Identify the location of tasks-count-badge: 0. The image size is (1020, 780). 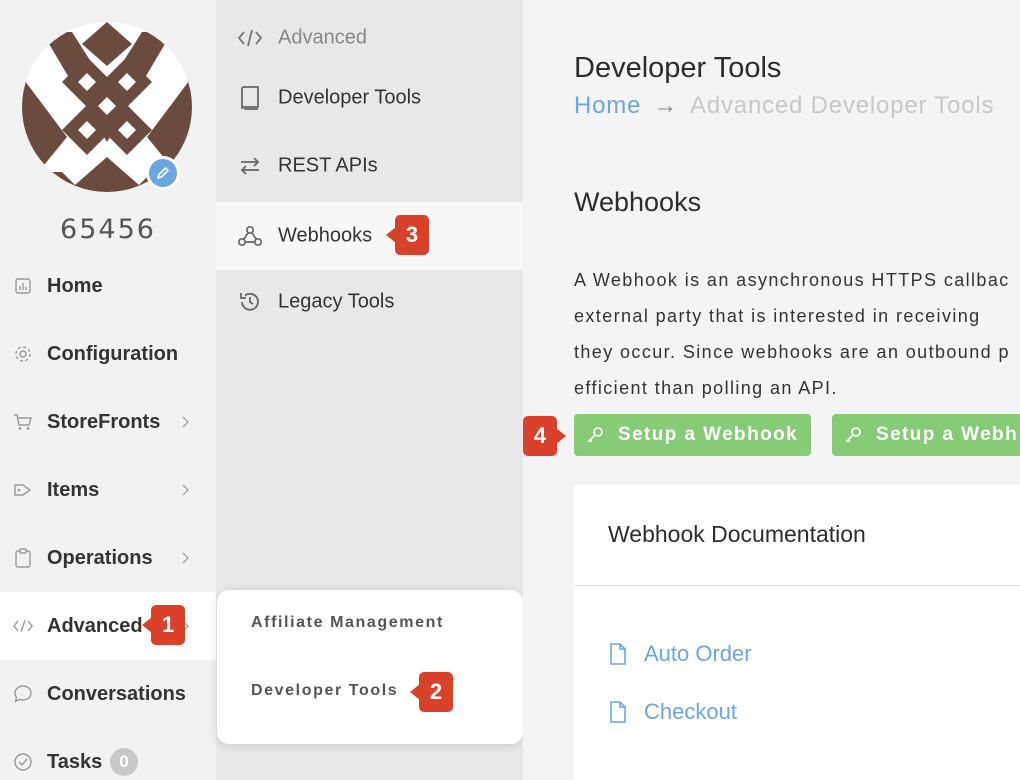
(124, 762).